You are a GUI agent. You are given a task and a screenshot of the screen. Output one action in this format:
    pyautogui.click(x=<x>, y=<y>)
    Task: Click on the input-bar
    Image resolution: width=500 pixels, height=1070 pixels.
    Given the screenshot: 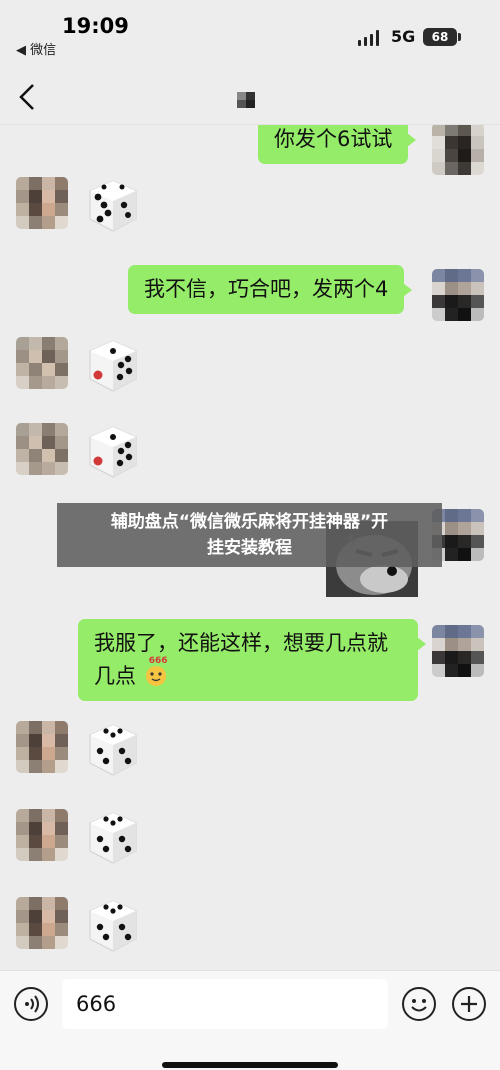 What is the action you would take?
    pyautogui.click(x=250, y=1020)
    